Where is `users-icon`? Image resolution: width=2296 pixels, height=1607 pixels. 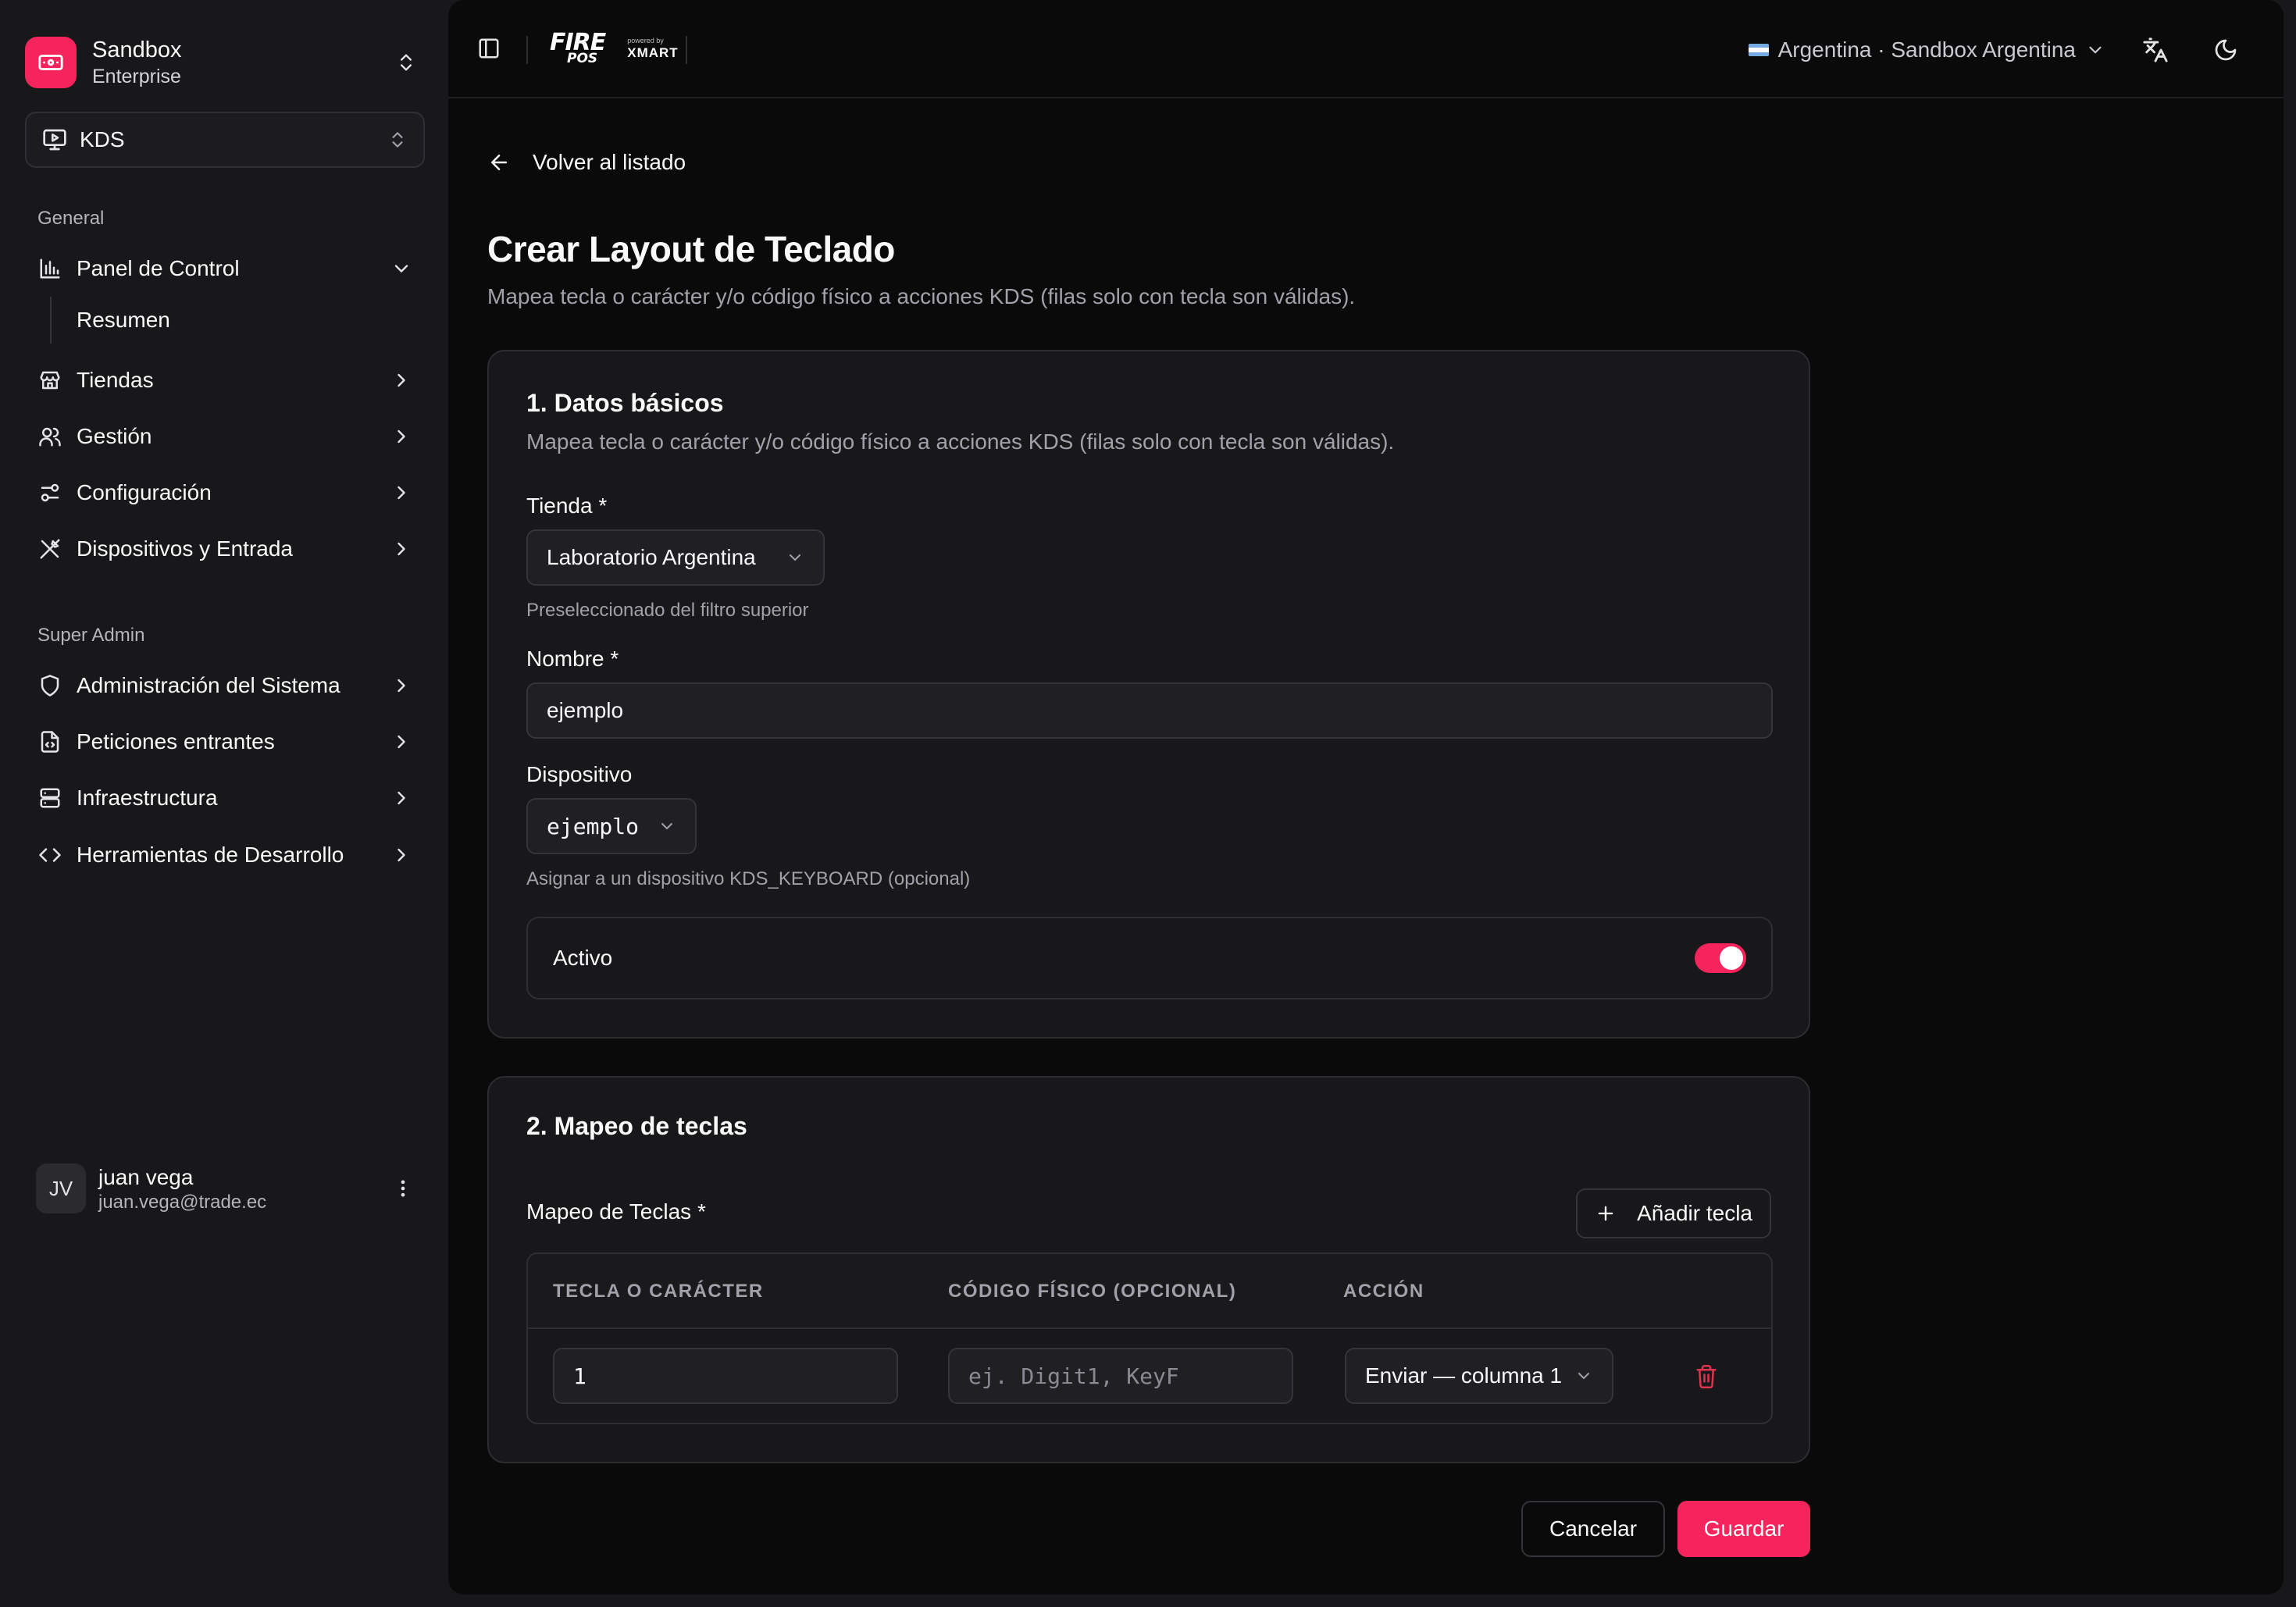
users-icon is located at coordinates (49, 437).